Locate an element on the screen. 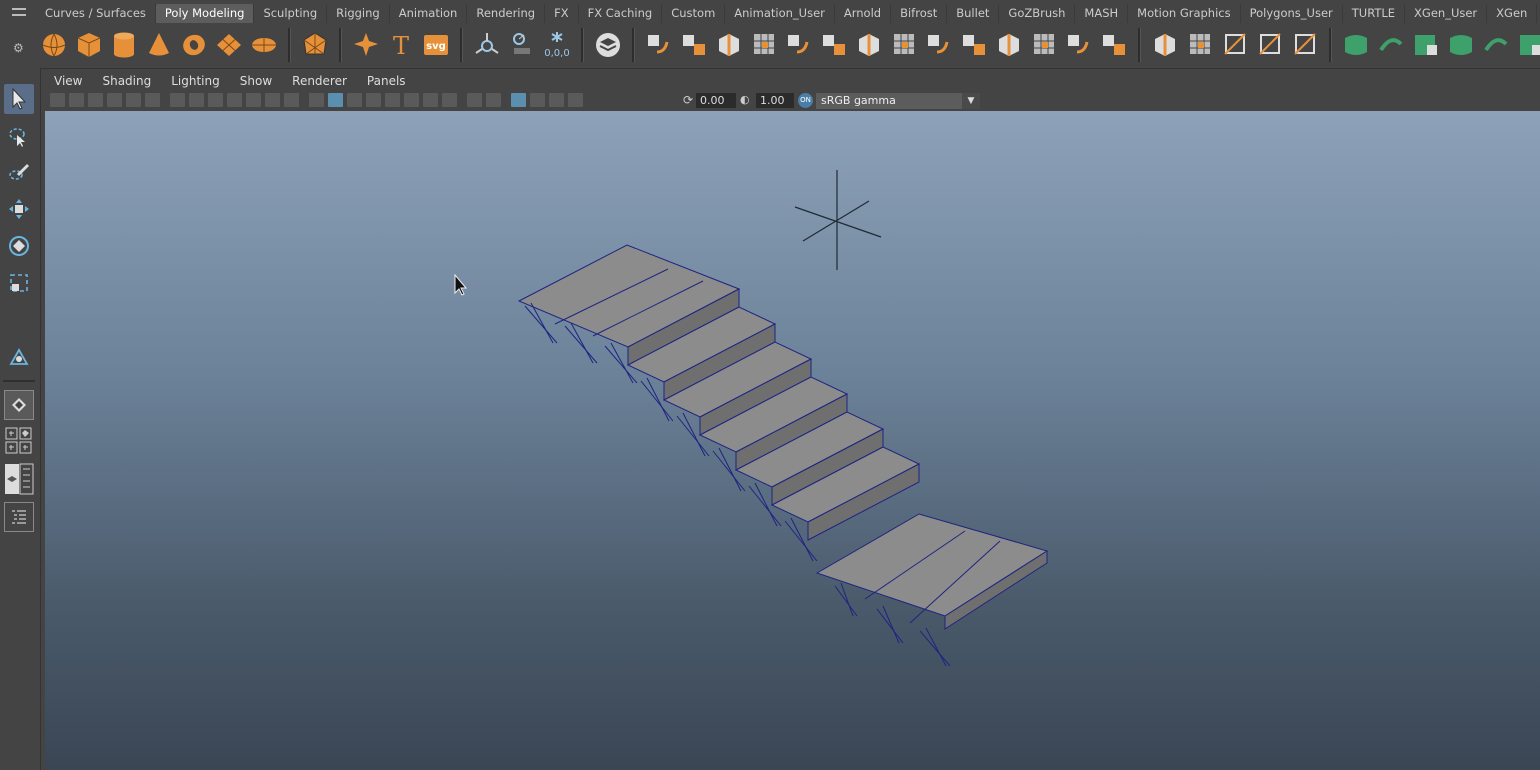 The height and width of the screenshot is (770, 1540). depth-of-field-icon is located at coordinates (493, 100).